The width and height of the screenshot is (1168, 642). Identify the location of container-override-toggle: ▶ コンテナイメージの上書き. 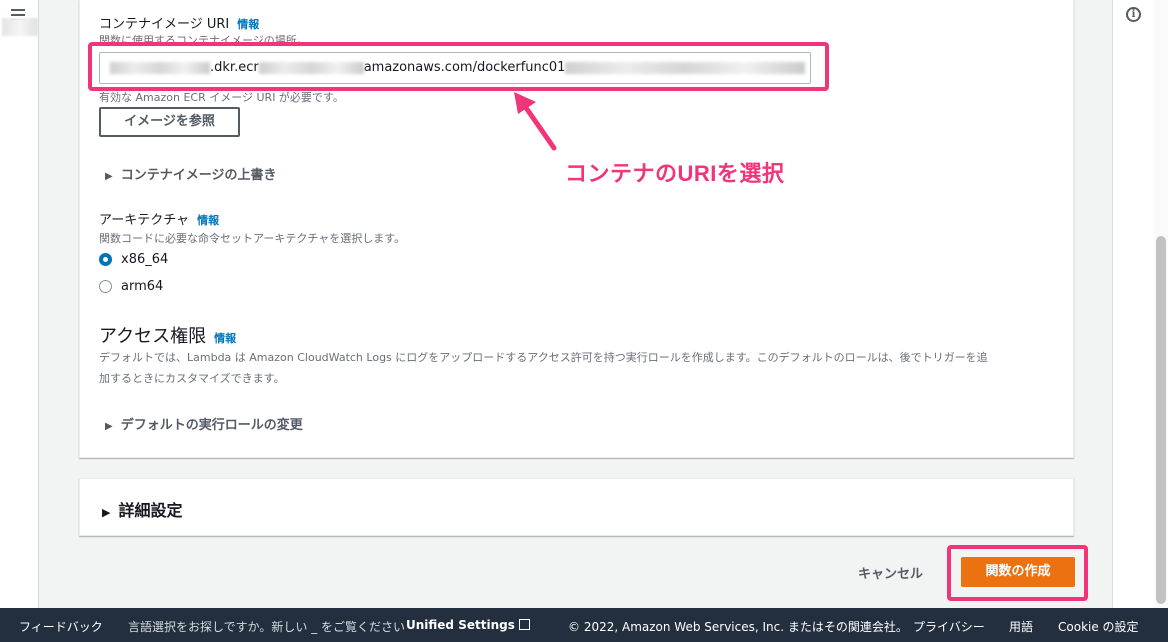
(190, 173).